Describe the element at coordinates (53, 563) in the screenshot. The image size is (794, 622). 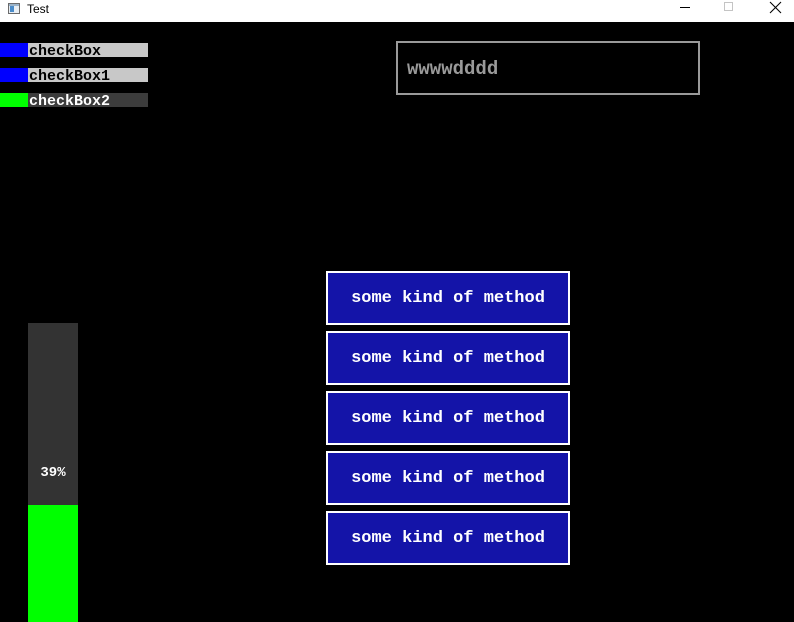
I see `progress-fill` at that location.